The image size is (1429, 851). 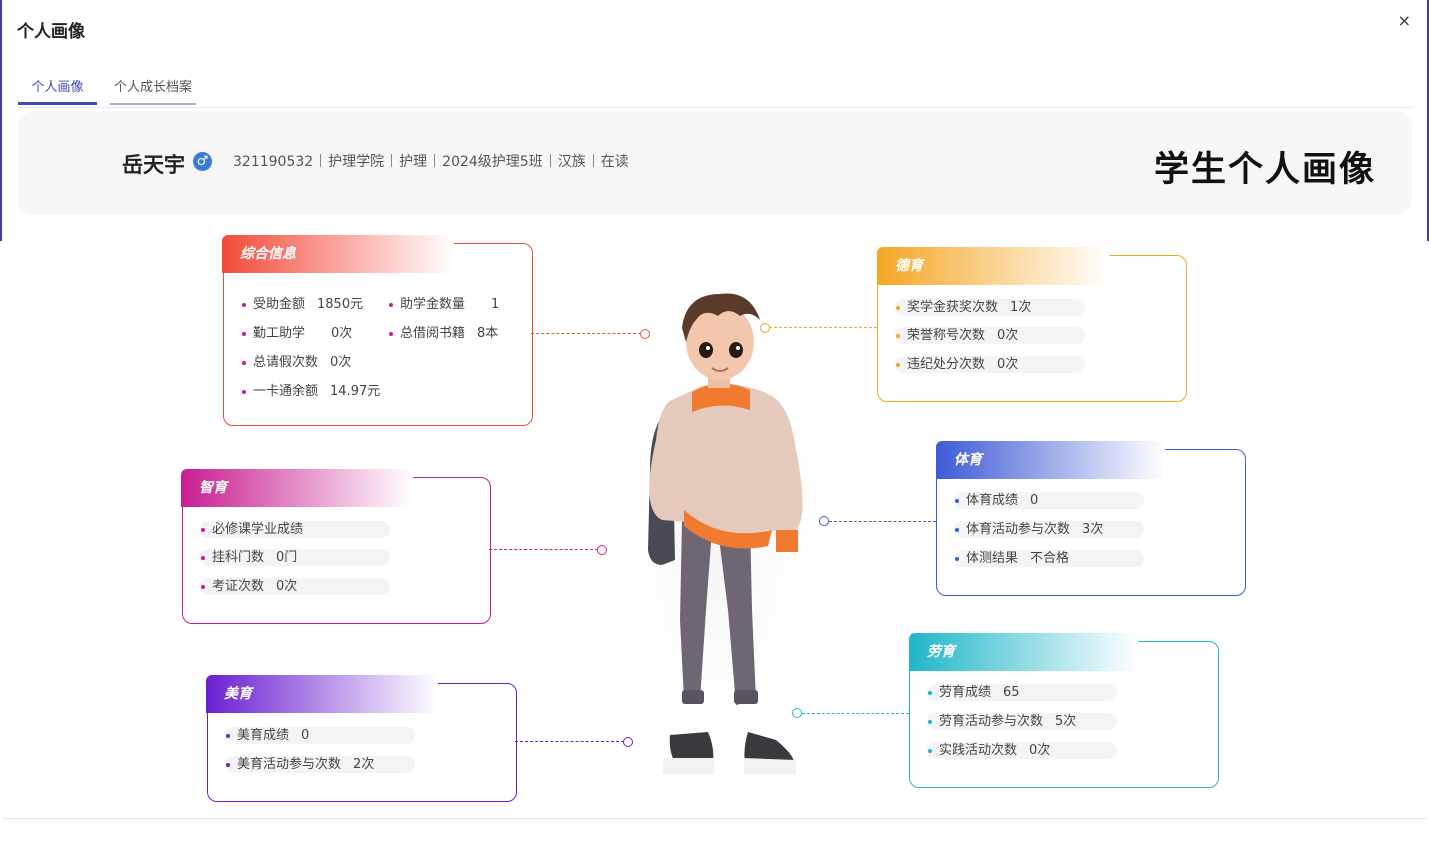 I want to click on info-item-leave-count: 总请假次数 0次, so click(x=302, y=362).